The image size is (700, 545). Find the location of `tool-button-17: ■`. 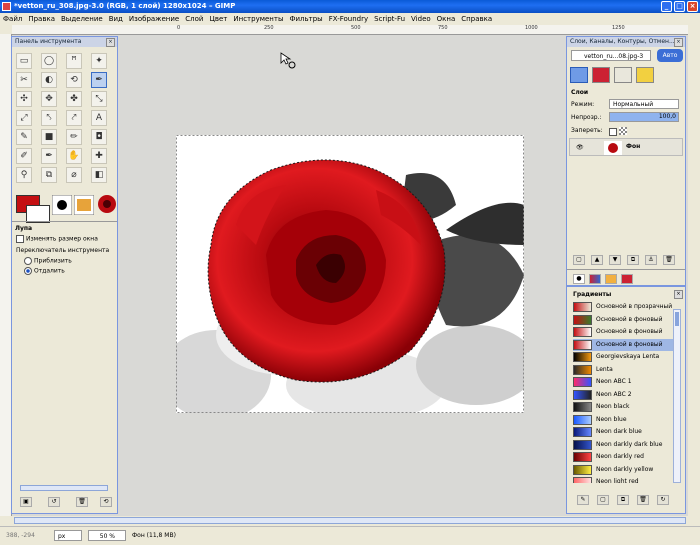

tool-button-17: ■ is located at coordinates (49, 137).